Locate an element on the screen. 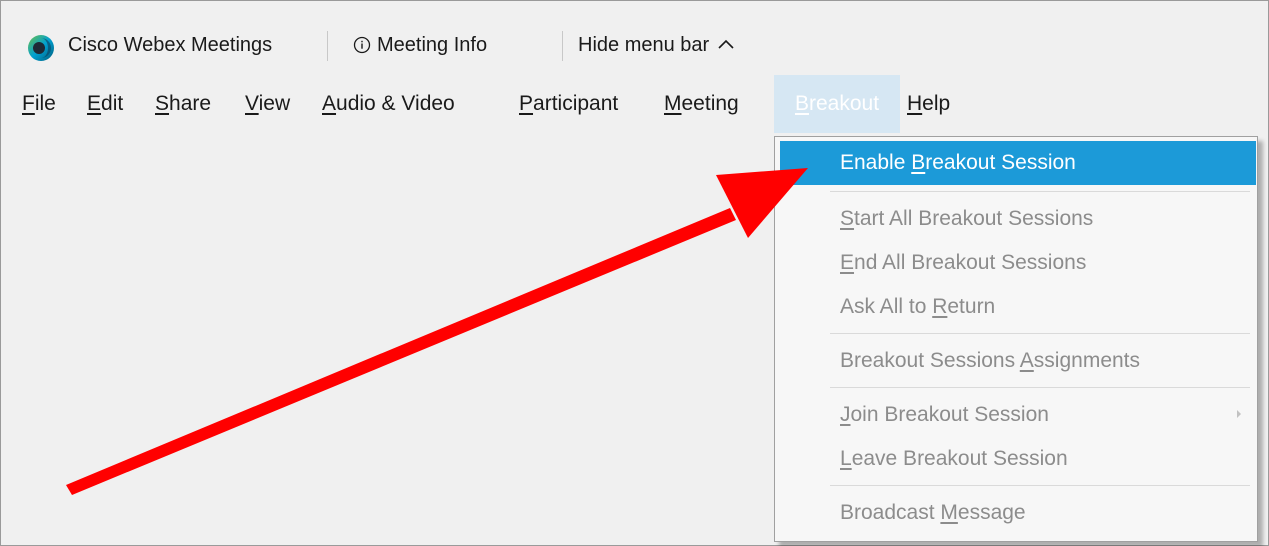 The width and height of the screenshot is (1269, 546). menu-help-mnemonic: H is located at coordinates (915, 103).